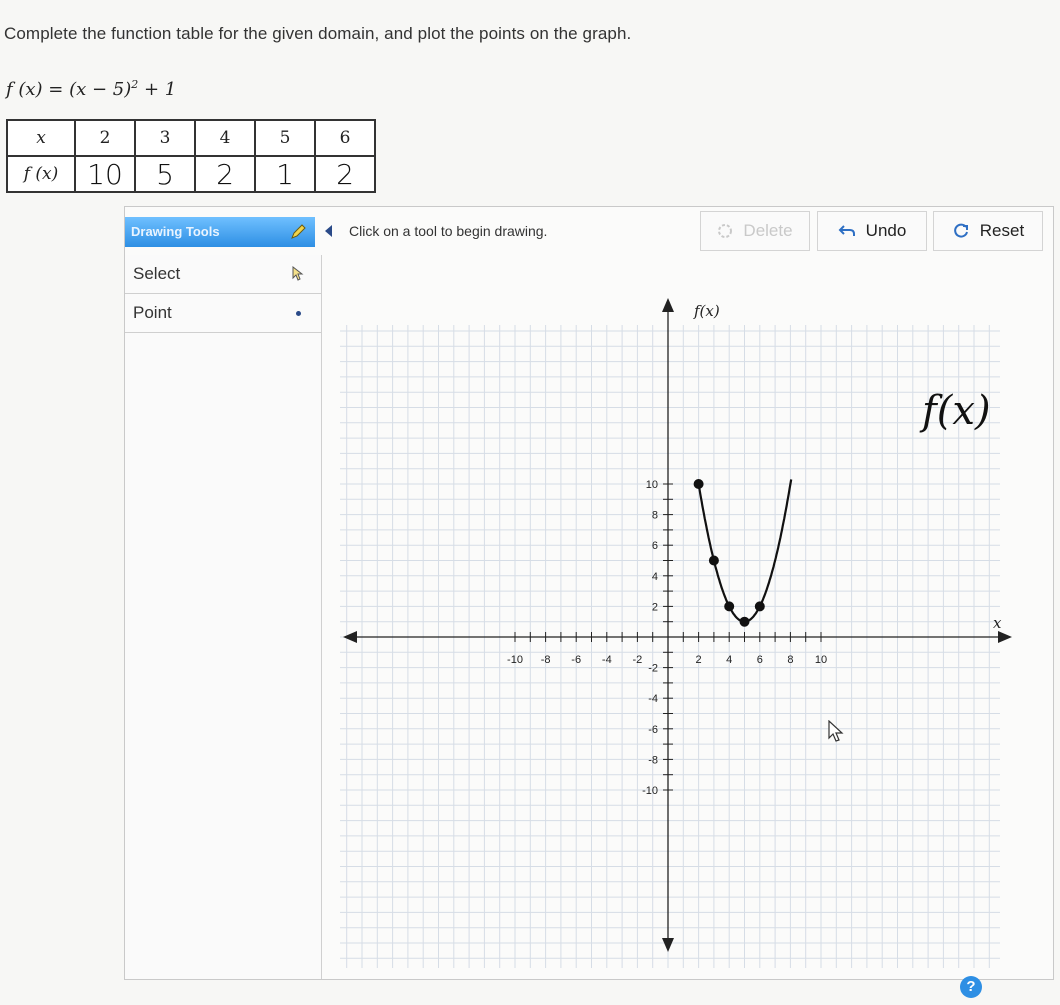 This screenshot has height=1005, width=1060. What do you see at coordinates (448, 231) in the screenshot?
I see `toolbar-hint: Click on a tool to begin drawing.` at bounding box center [448, 231].